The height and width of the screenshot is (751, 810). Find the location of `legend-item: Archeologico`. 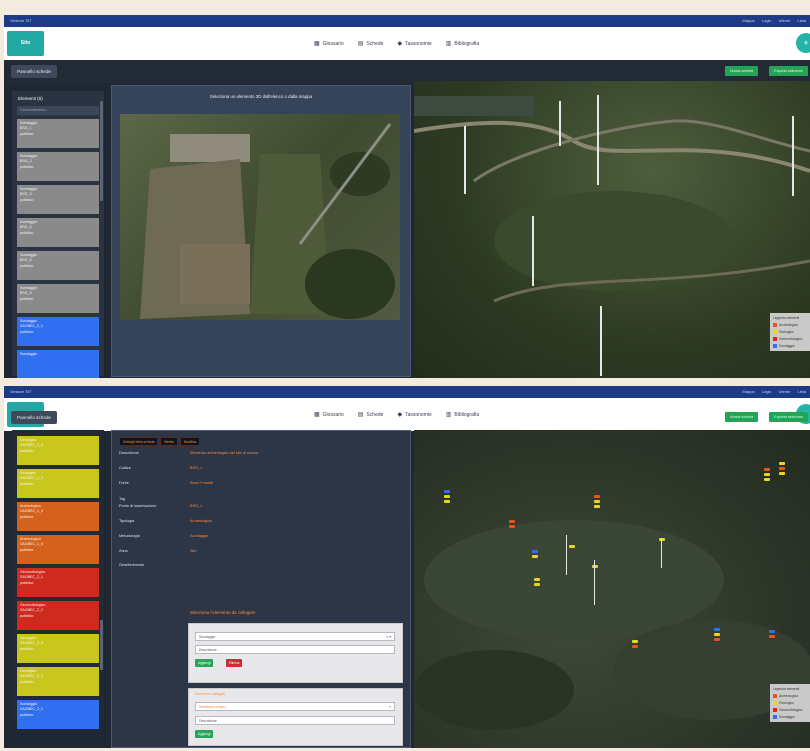

legend-item: Archeologico is located at coordinates (790, 325).